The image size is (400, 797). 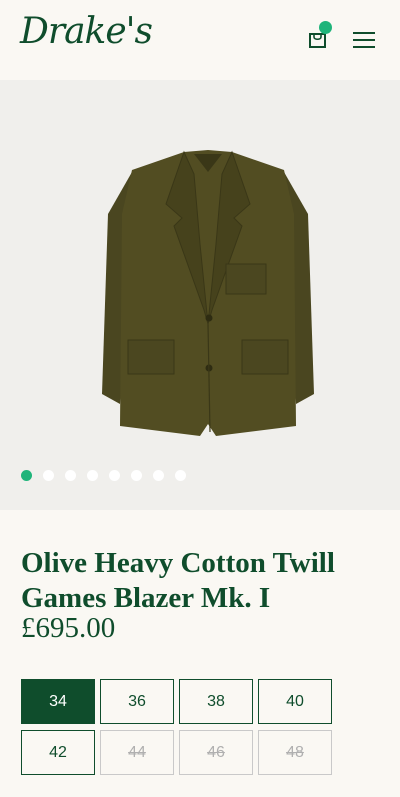 What do you see at coordinates (58, 752) in the screenshot?
I see `size-option: 42` at bounding box center [58, 752].